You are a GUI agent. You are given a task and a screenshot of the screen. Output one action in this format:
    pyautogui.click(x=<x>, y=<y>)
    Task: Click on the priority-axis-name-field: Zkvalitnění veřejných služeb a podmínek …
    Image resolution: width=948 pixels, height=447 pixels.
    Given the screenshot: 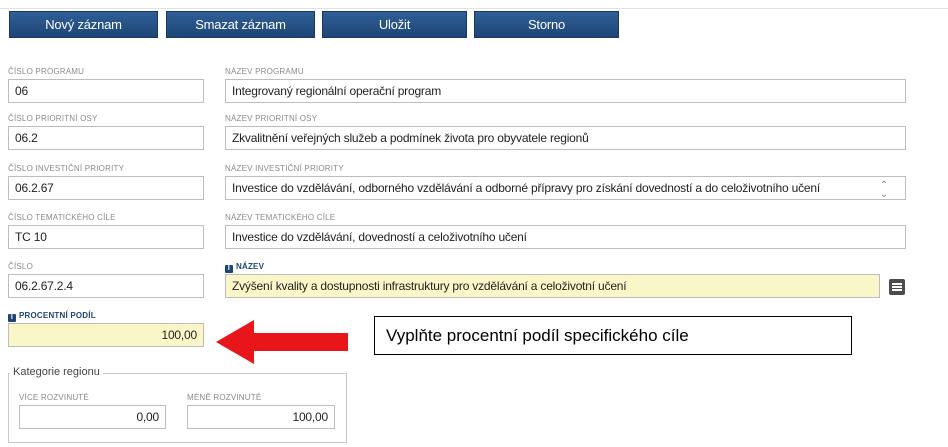 What is the action you would take?
    pyautogui.click(x=565, y=138)
    